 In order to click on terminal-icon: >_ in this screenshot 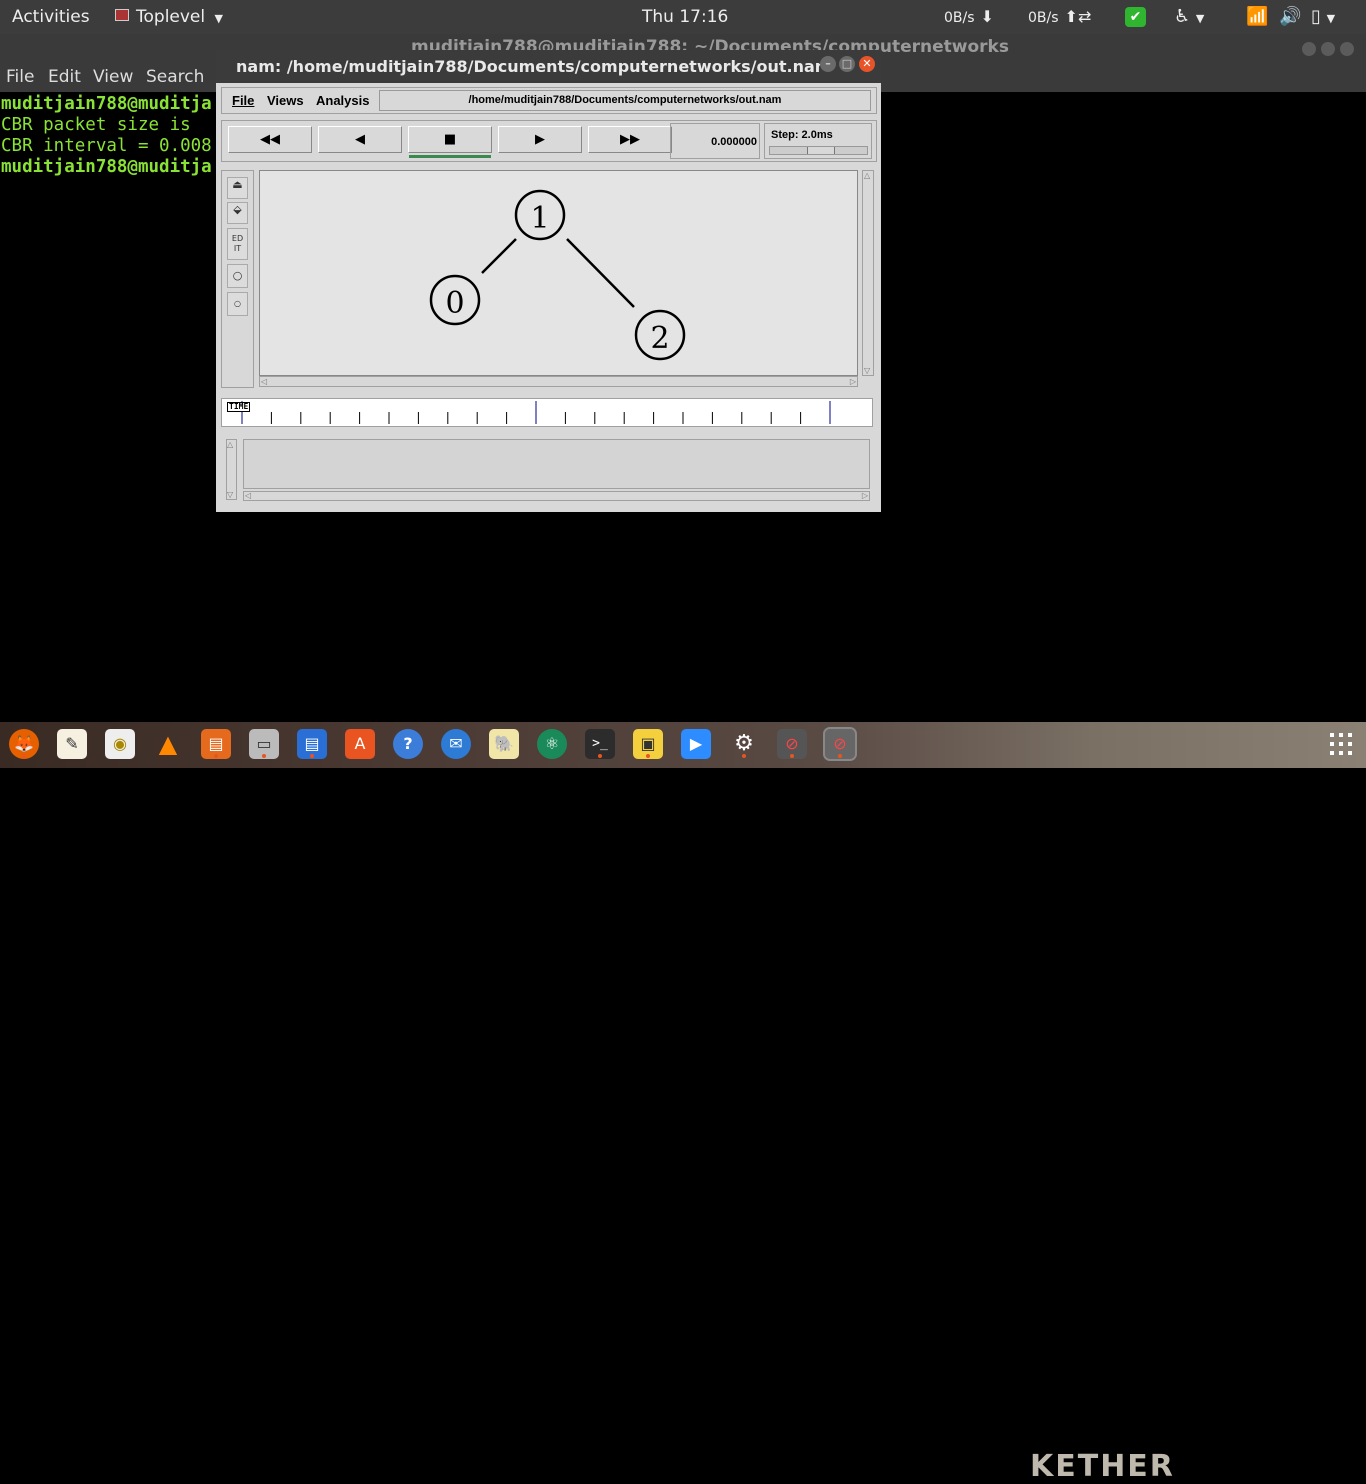, I will do `click(600, 744)`.